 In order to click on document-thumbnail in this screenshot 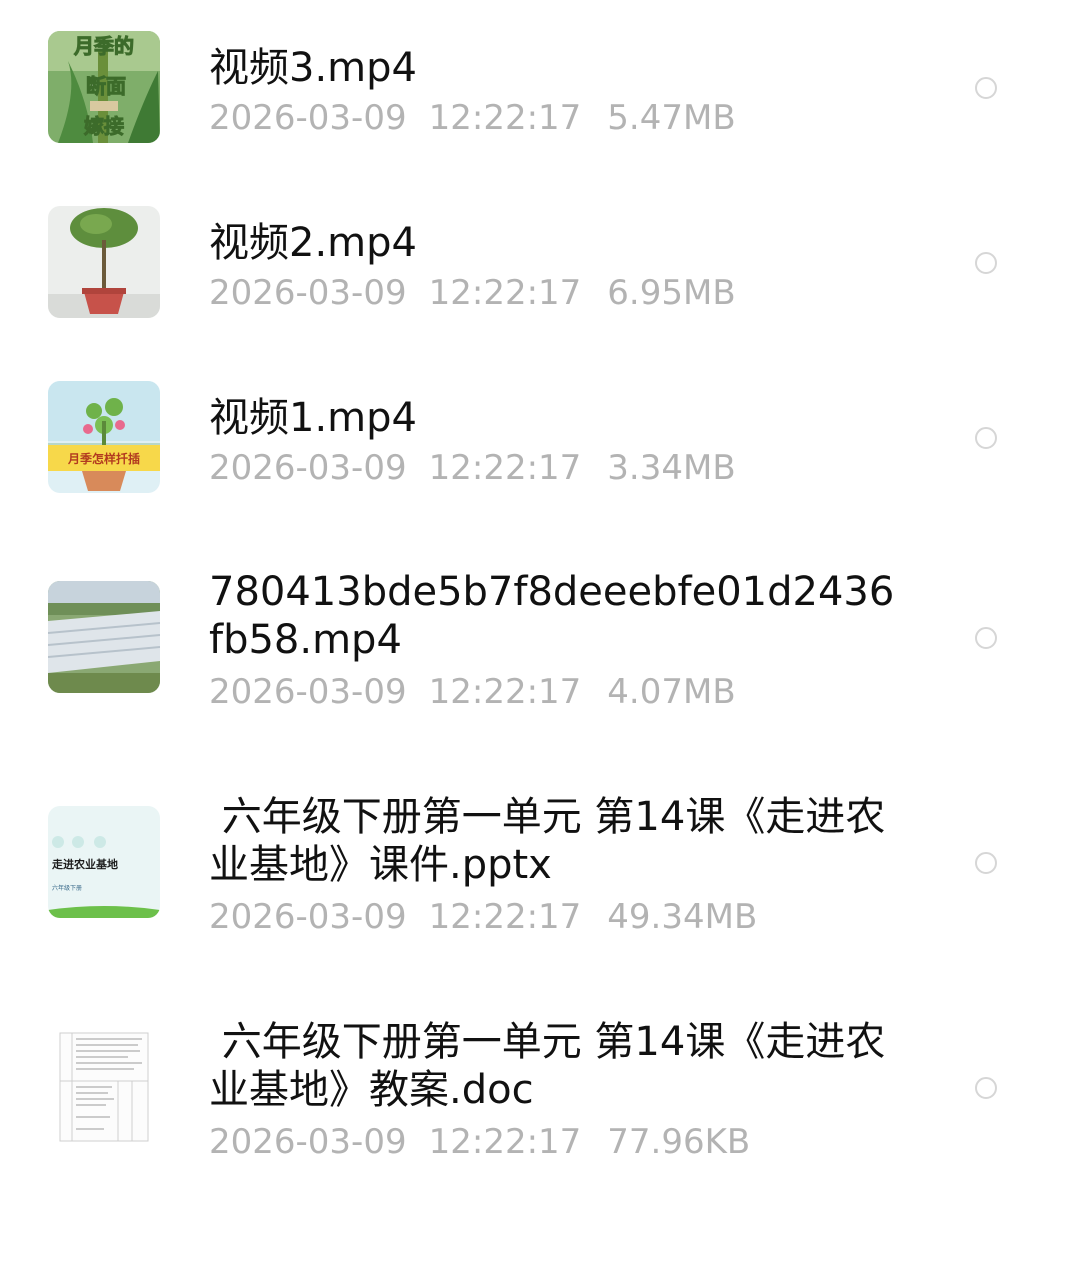, I will do `click(104, 1087)`.